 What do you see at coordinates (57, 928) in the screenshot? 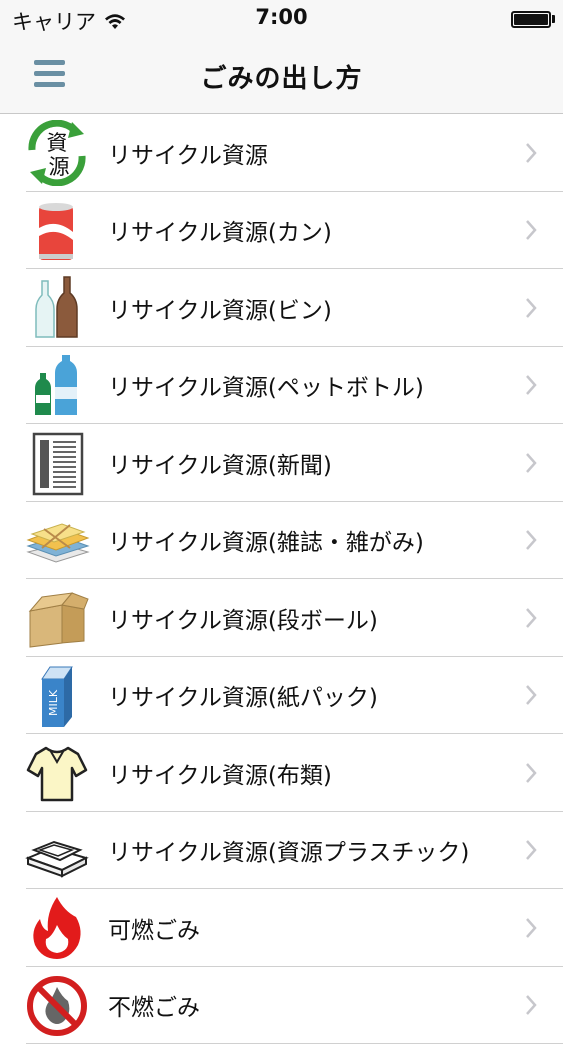
I see `flame-icon` at bounding box center [57, 928].